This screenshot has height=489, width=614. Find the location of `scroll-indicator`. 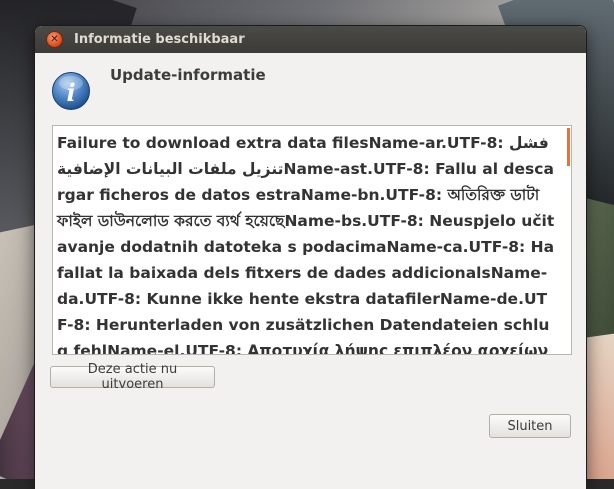

scroll-indicator is located at coordinates (568, 147).